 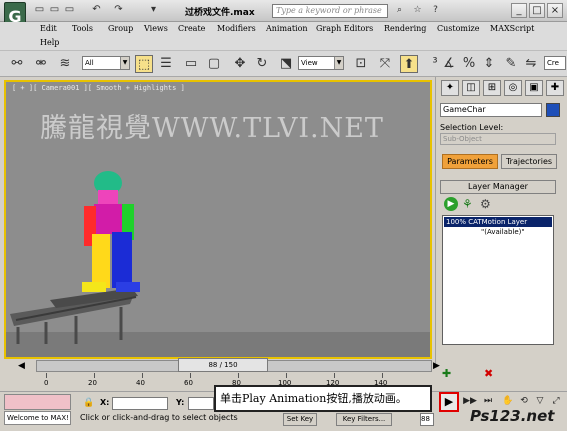 What do you see at coordinates (555, 63) in the screenshot?
I see `named-selection-field: Cre` at bounding box center [555, 63].